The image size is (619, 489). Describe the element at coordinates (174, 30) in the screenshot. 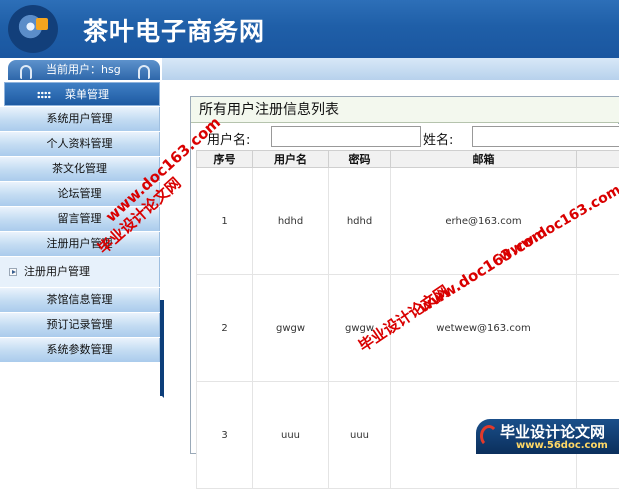

I see `site-title: 茶叶电子商务网` at that location.